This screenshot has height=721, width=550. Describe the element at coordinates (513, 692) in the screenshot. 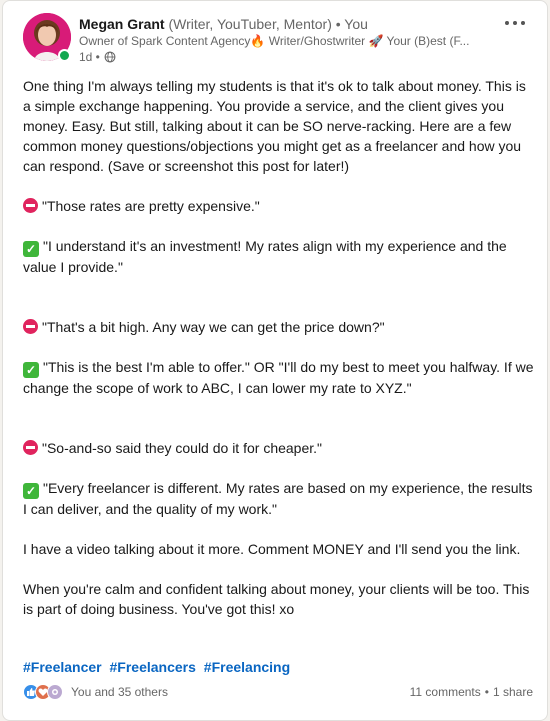

I see `shares-count: 1 share` at that location.